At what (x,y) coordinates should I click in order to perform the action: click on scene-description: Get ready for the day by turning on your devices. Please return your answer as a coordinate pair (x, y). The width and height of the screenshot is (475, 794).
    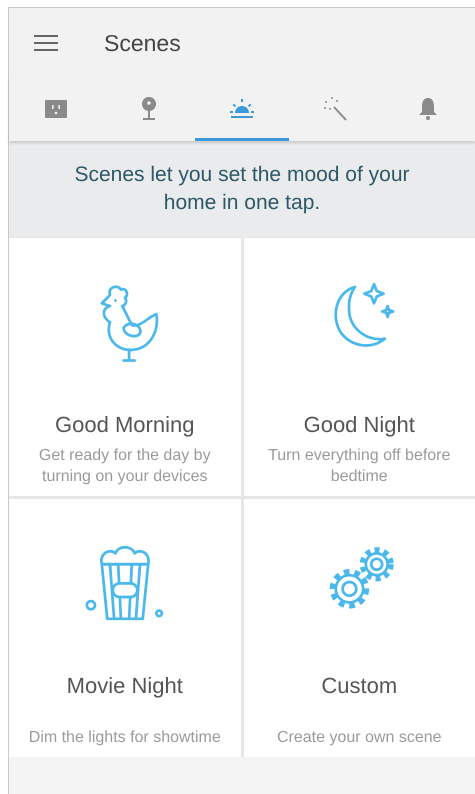
    Looking at the image, I should click on (125, 466).